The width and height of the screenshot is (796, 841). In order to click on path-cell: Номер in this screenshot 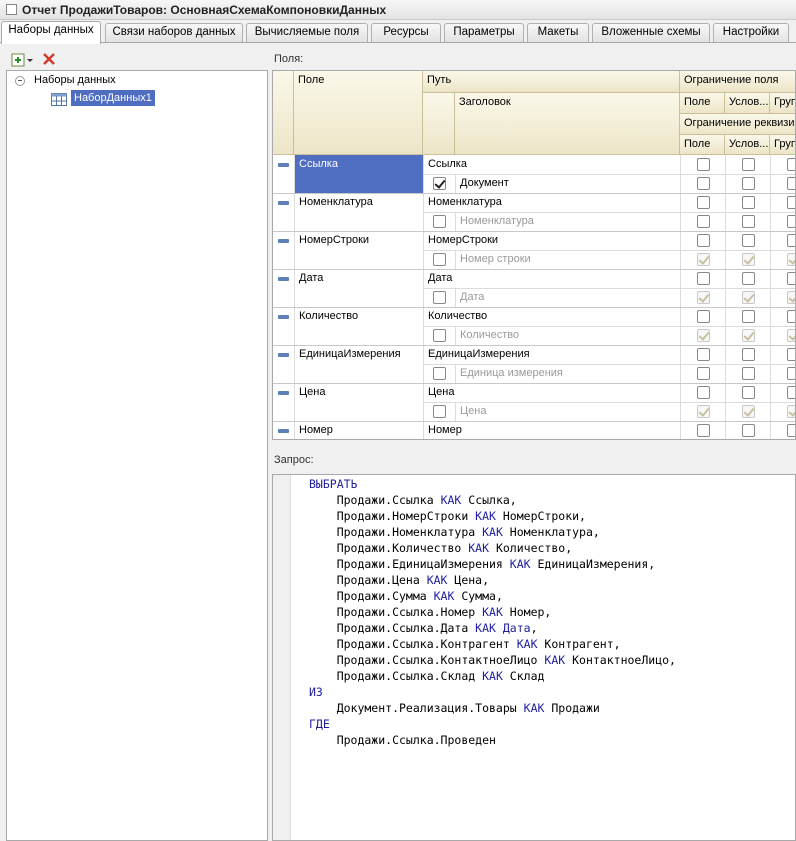, I will do `click(552, 430)`.